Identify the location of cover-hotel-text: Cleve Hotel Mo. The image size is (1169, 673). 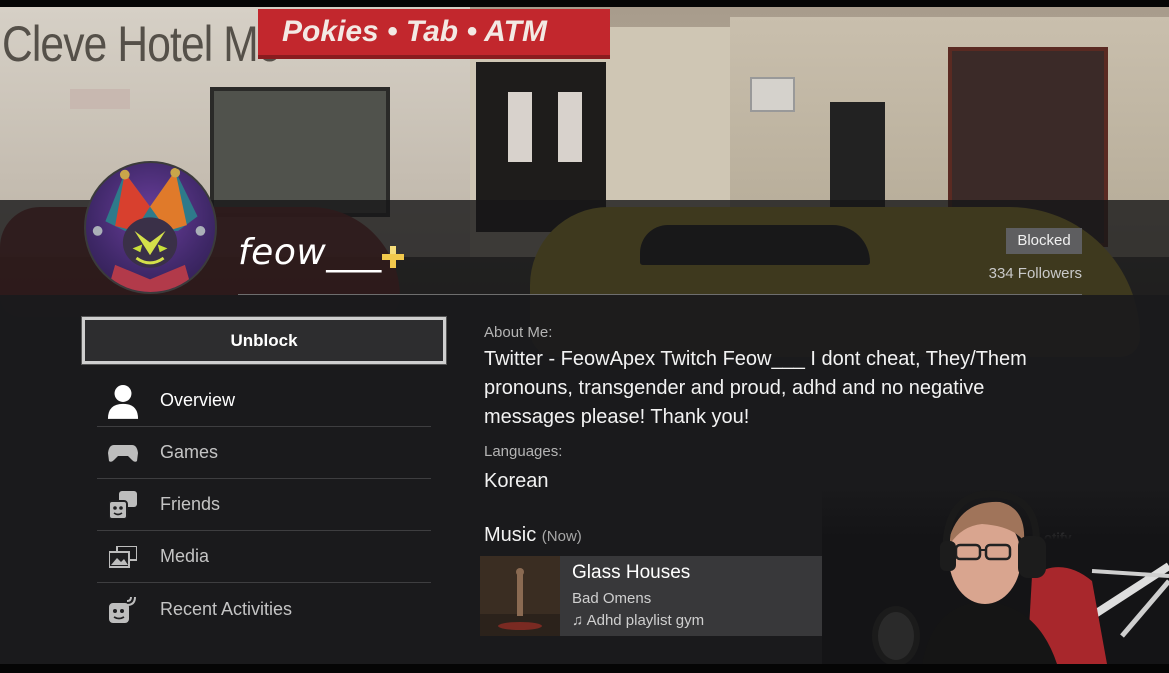
(141, 44).